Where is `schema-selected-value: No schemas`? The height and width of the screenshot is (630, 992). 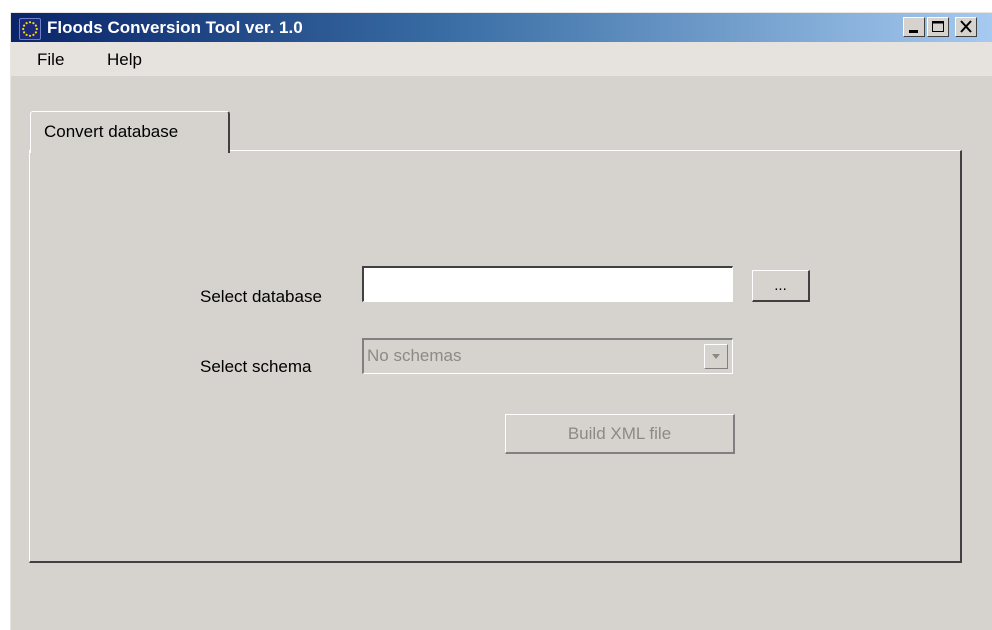
schema-selected-value: No schemas is located at coordinates (414, 355).